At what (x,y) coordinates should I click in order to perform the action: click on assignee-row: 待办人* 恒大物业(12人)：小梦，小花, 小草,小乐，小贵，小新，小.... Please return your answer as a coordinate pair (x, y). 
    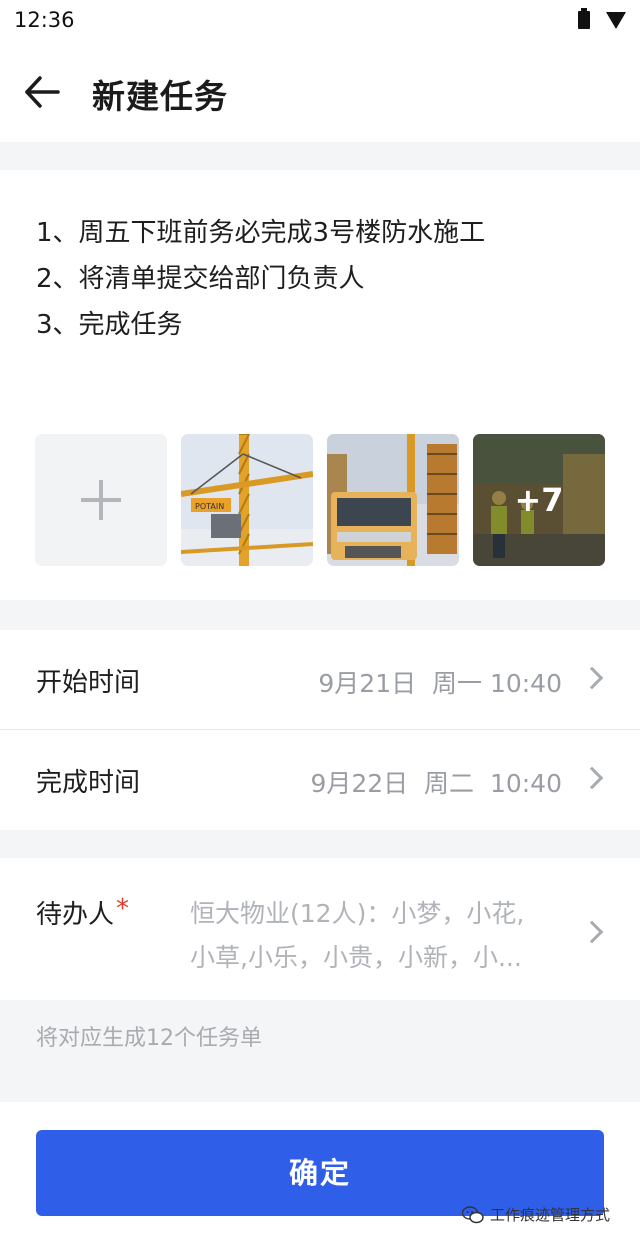
    Looking at the image, I should click on (320, 929).